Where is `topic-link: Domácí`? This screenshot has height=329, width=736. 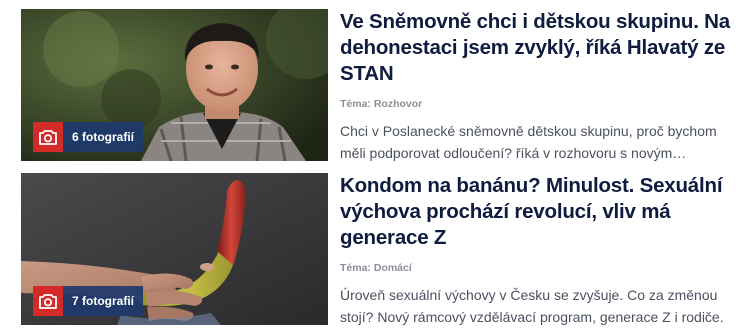
topic-link: Domácí is located at coordinates (393, 268).